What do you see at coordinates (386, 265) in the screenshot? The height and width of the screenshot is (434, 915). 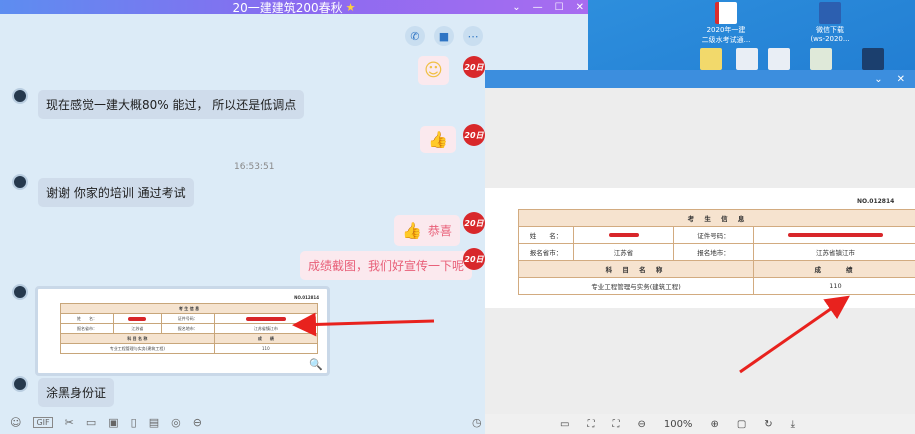 I see `message-bubble: 成绩截图，我们好宣传一下呢` at bounding box center [386, 265].